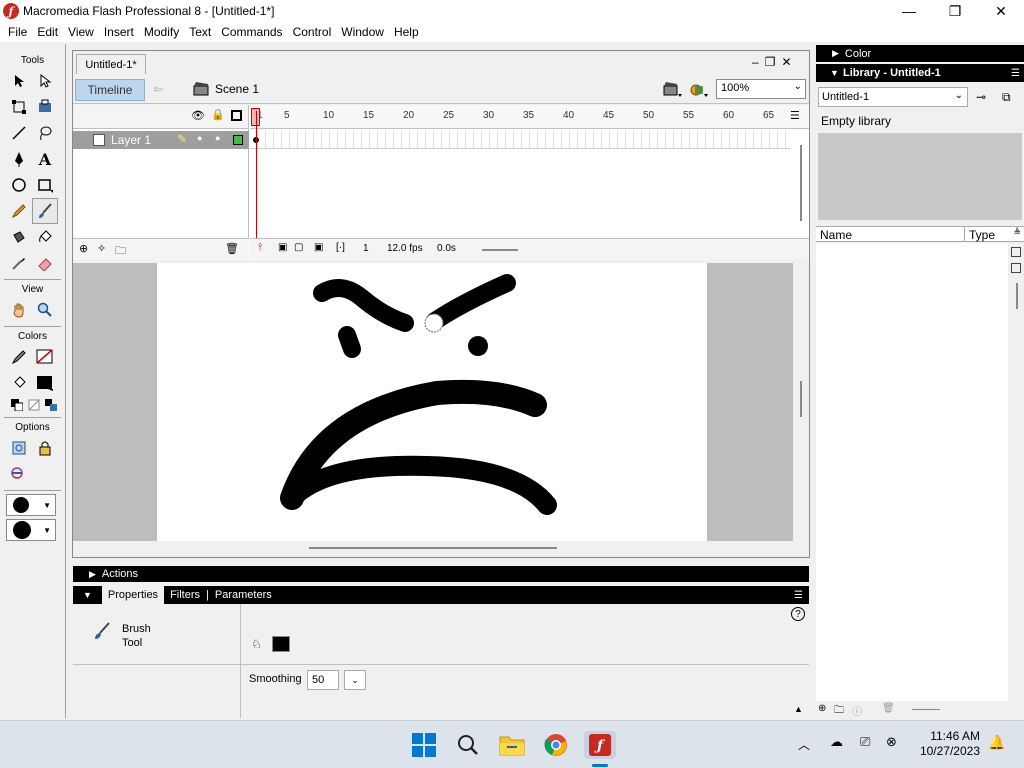 This screenshot has height=768, width=1024. Describe the element at coordinates (19, 383) in the screenshot. I see `fill-color-icon` at that location.